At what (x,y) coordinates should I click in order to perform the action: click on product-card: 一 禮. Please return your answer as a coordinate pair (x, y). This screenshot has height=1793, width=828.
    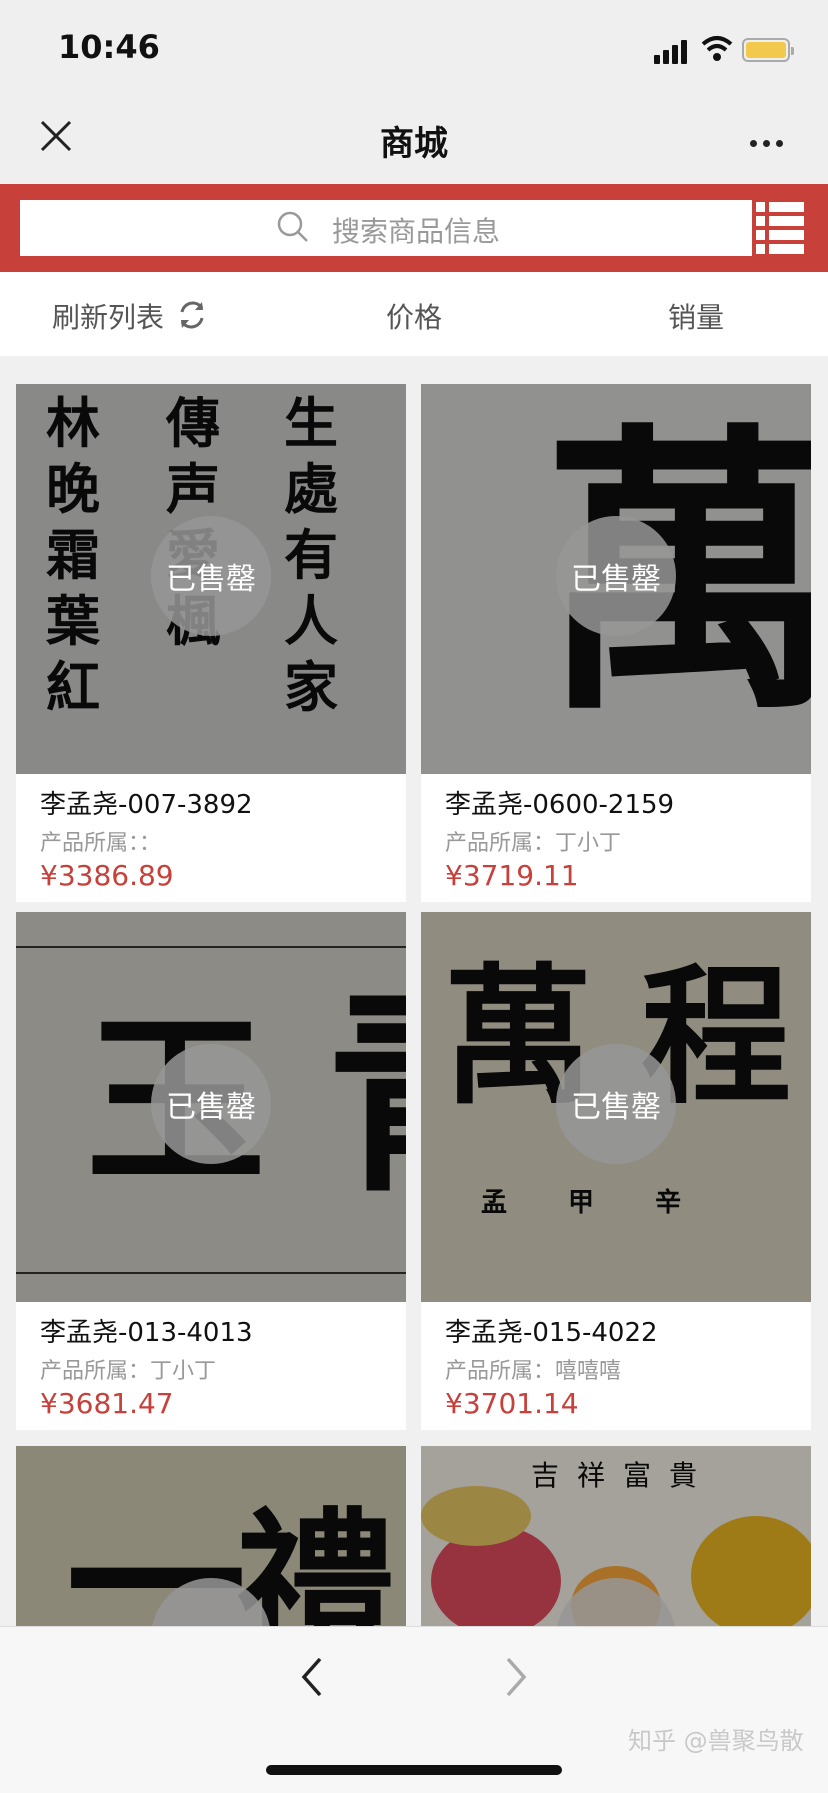
    Looking at the image, I should click on (211, 1536).